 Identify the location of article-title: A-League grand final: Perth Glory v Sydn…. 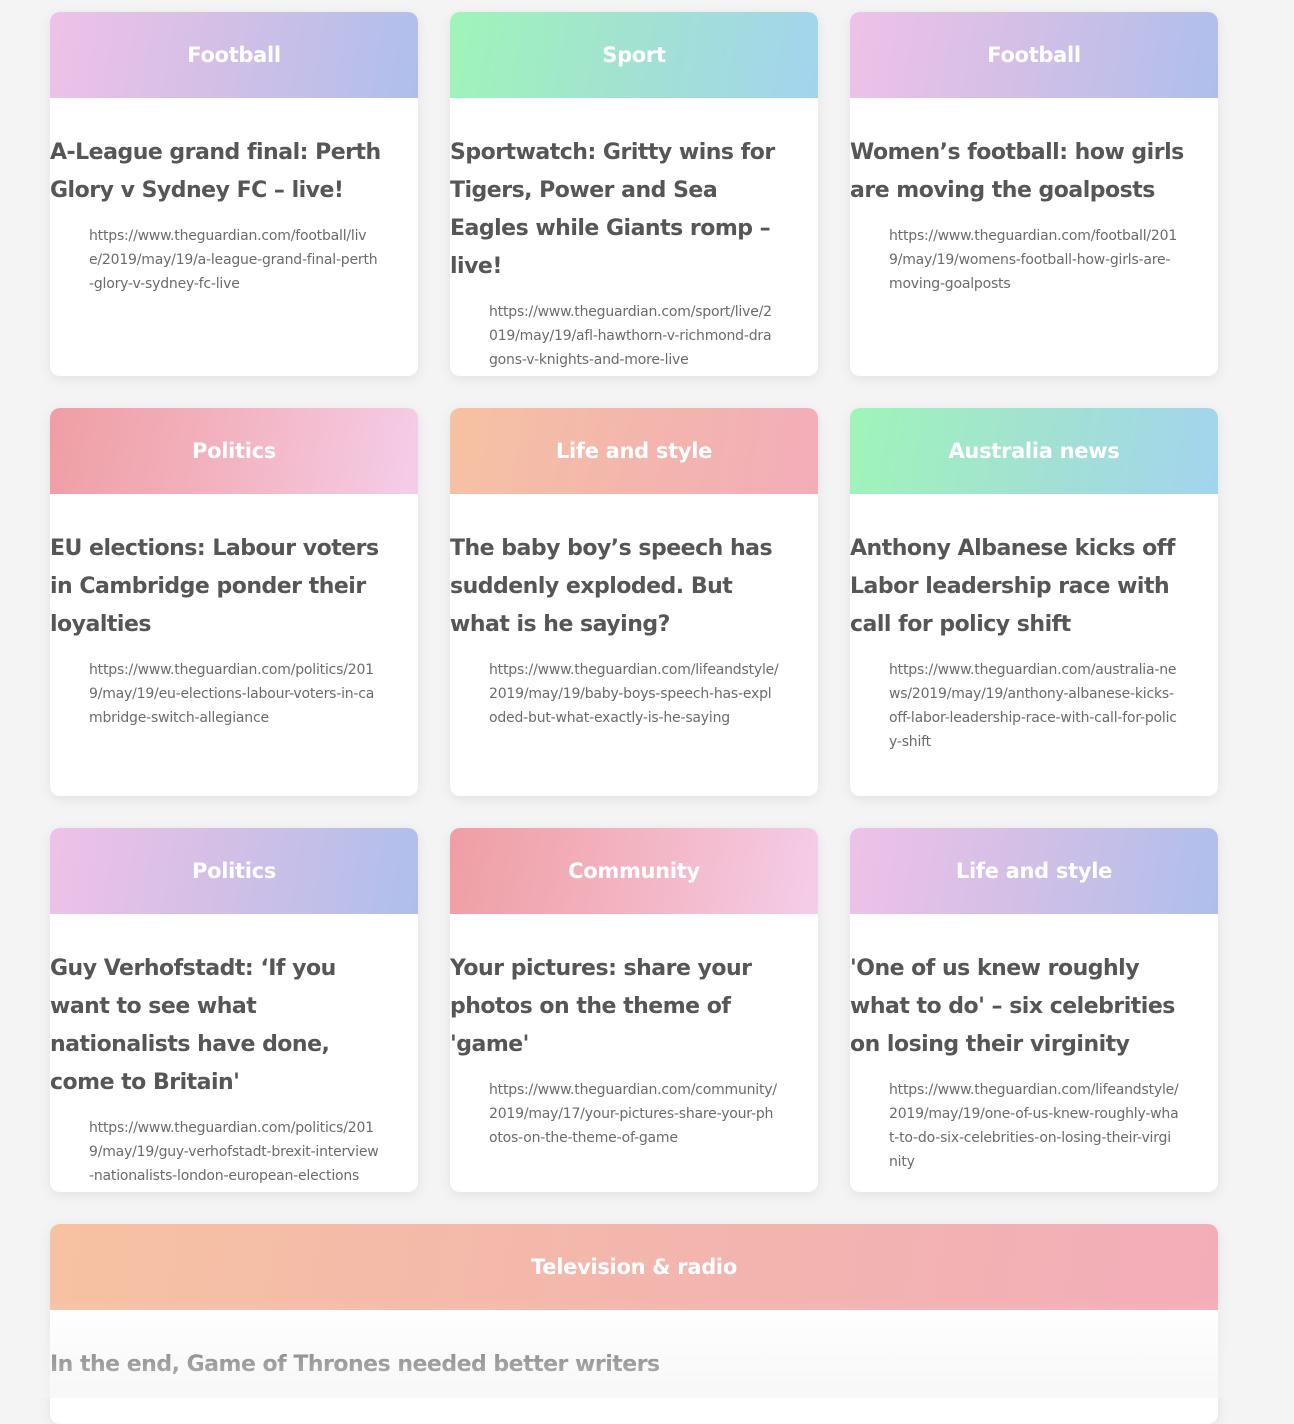
(234, 172).